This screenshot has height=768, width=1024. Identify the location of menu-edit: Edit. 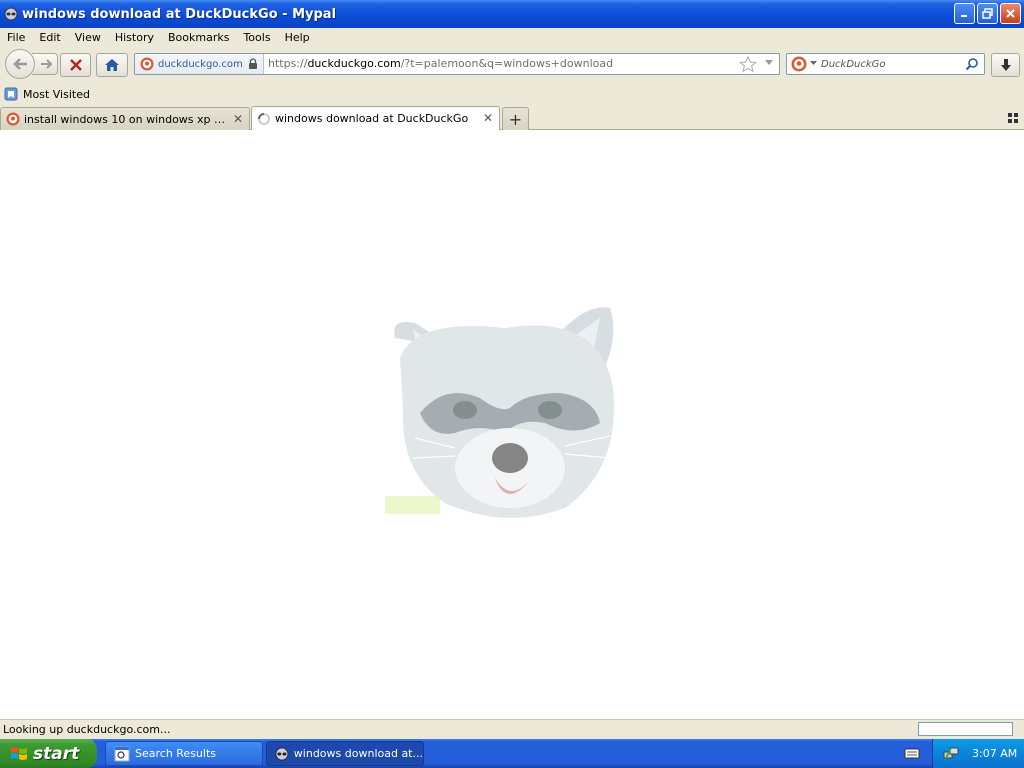
(49, 37).